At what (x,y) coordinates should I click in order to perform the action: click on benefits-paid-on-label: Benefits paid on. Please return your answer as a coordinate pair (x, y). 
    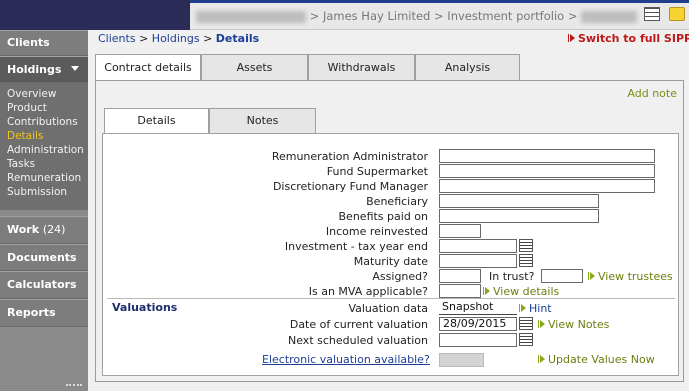
    Looking at the image, I should click on (383, 216).